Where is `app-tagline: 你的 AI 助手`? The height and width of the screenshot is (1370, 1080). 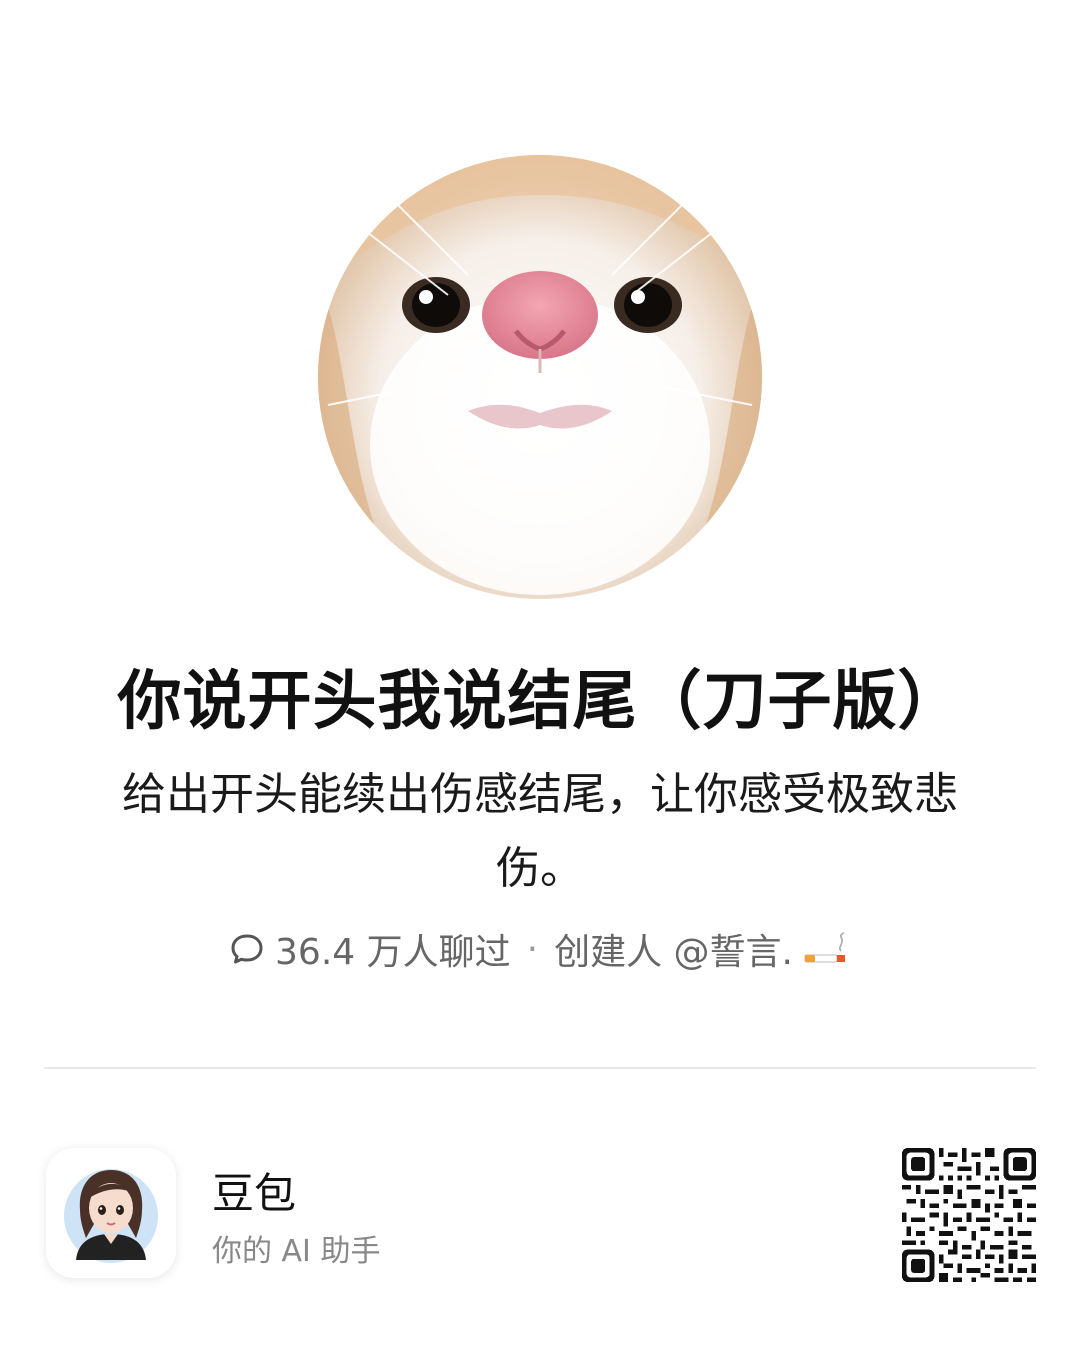
app-tagline: 你的 AI 助手 is located at coordinates (296, 1251).